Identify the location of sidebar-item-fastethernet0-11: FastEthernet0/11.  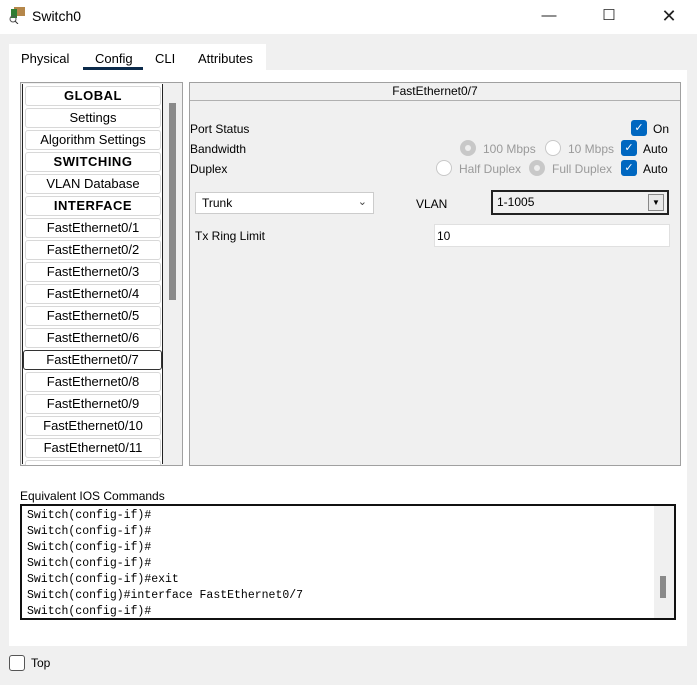
(93, 448).